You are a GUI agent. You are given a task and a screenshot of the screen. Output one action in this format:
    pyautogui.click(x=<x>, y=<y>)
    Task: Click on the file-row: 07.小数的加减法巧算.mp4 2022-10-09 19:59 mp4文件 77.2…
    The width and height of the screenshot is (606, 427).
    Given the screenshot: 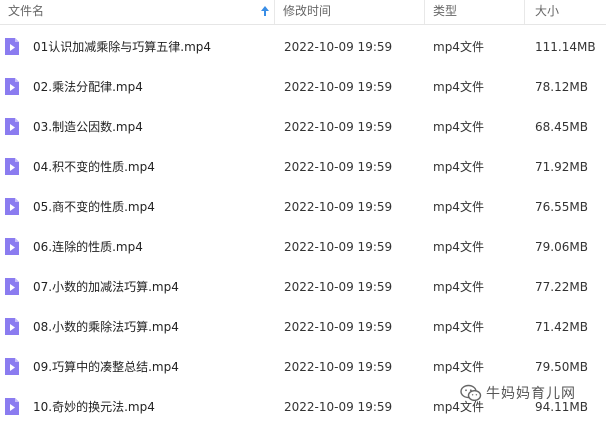 What is the action you would take?
    pyautogui.click(x=303, y=287)
    